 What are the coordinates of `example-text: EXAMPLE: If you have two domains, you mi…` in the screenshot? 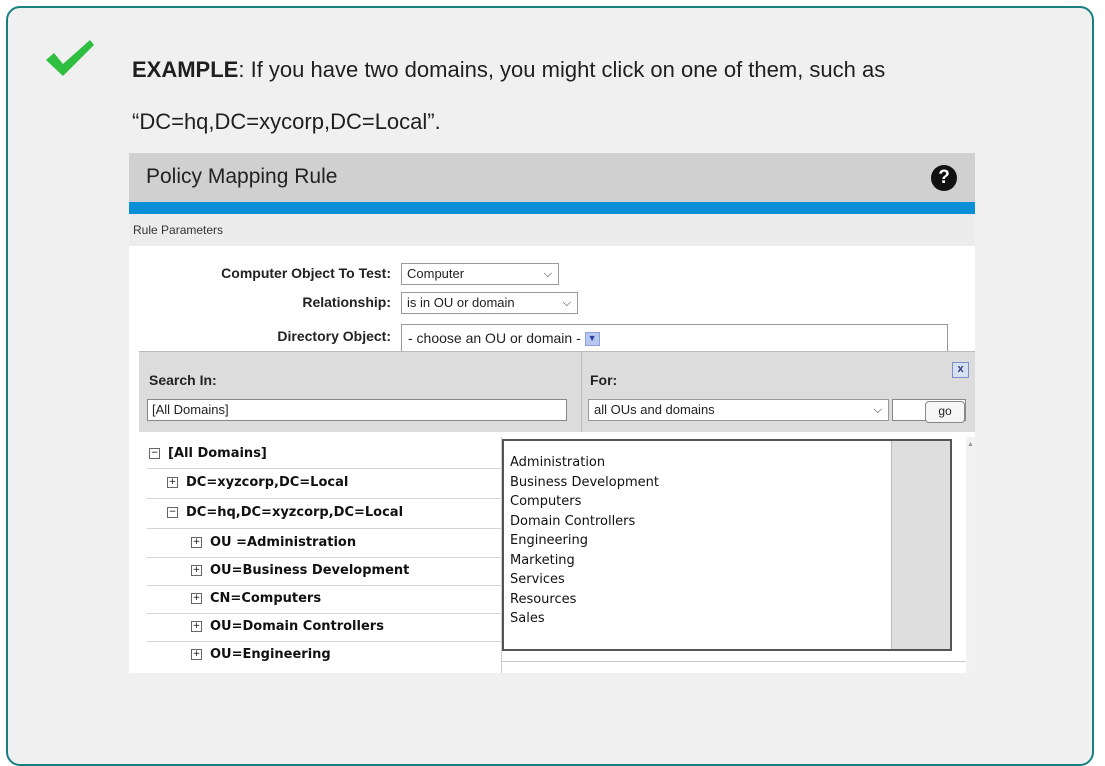 It's located at (592, 96).